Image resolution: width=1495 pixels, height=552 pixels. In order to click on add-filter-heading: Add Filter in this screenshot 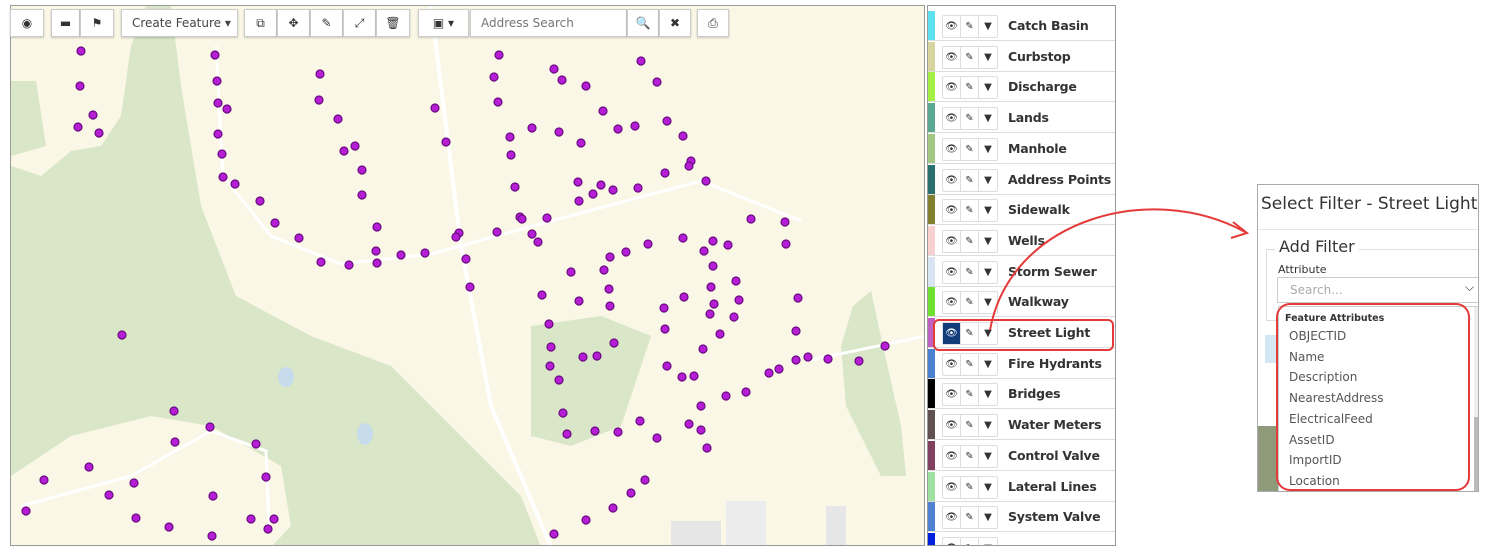, I will do `click(1317, 246)`.